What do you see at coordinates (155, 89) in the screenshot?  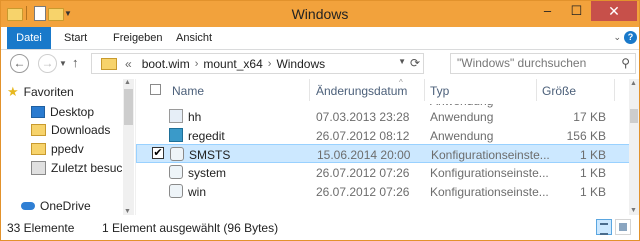 I see `select-all-checkbox` at bounding box center [155, 89].